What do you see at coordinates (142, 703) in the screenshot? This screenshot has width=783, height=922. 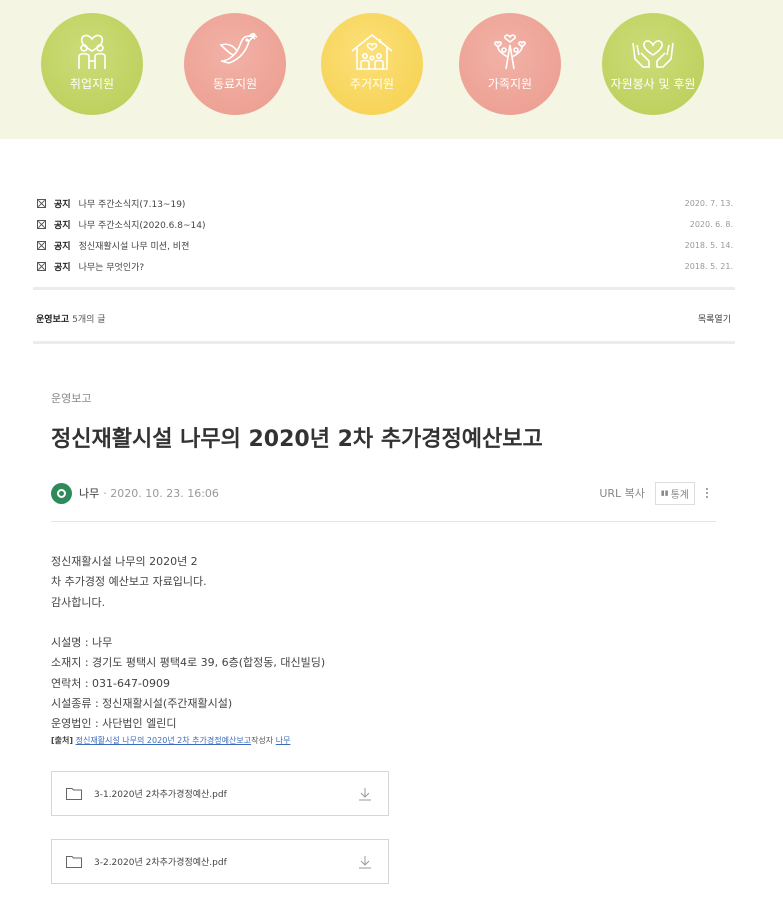 I see `body-line: 시설종류 : 정신재활시설(주간재활시설)` at bounding box center [142, 703].